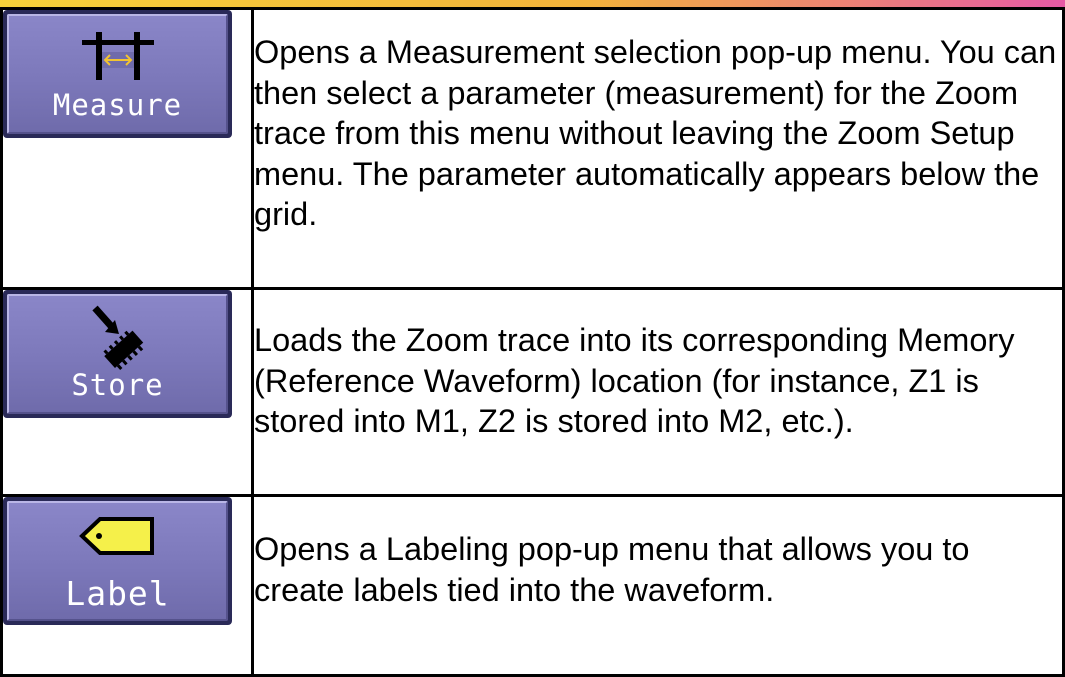 Image resolution: width=1065 pixels, height=677 pixels. I want to click on measure-button-label: Measure, so click(117, 105).